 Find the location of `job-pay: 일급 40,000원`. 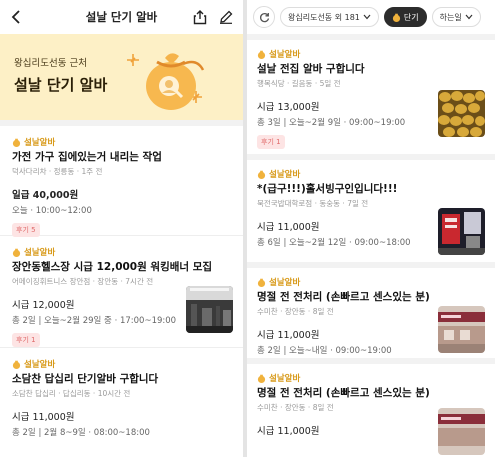

job-pay: 일급 40,000원 is located at coordinates (45, 195).